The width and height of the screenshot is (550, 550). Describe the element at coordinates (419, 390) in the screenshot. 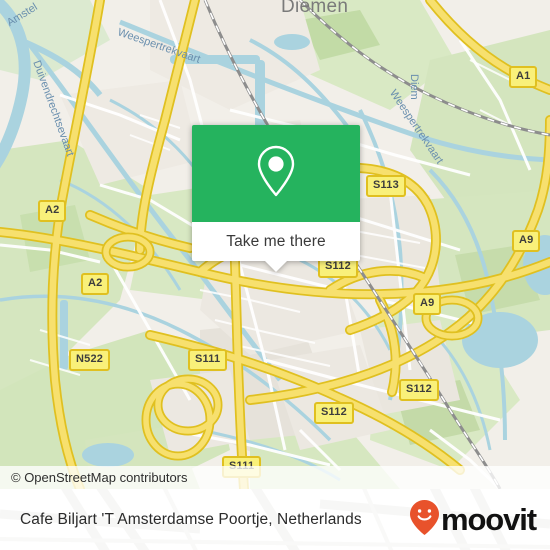

I see `road-shield-s112-right: S112` at that location.